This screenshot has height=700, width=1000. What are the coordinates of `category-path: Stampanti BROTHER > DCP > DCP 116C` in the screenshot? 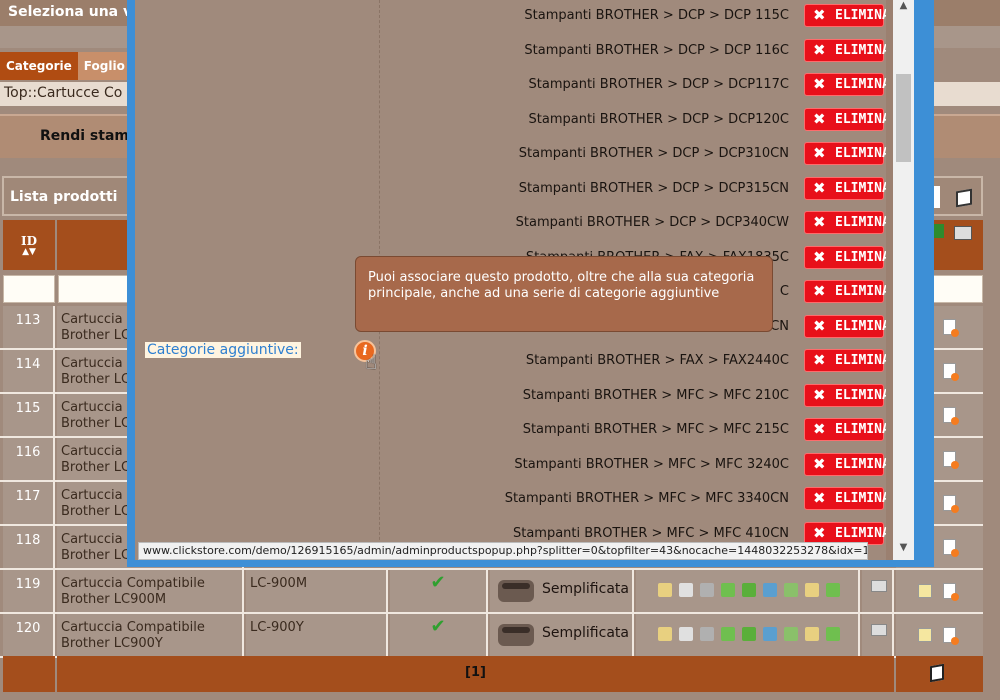 It's located at (656, 50).